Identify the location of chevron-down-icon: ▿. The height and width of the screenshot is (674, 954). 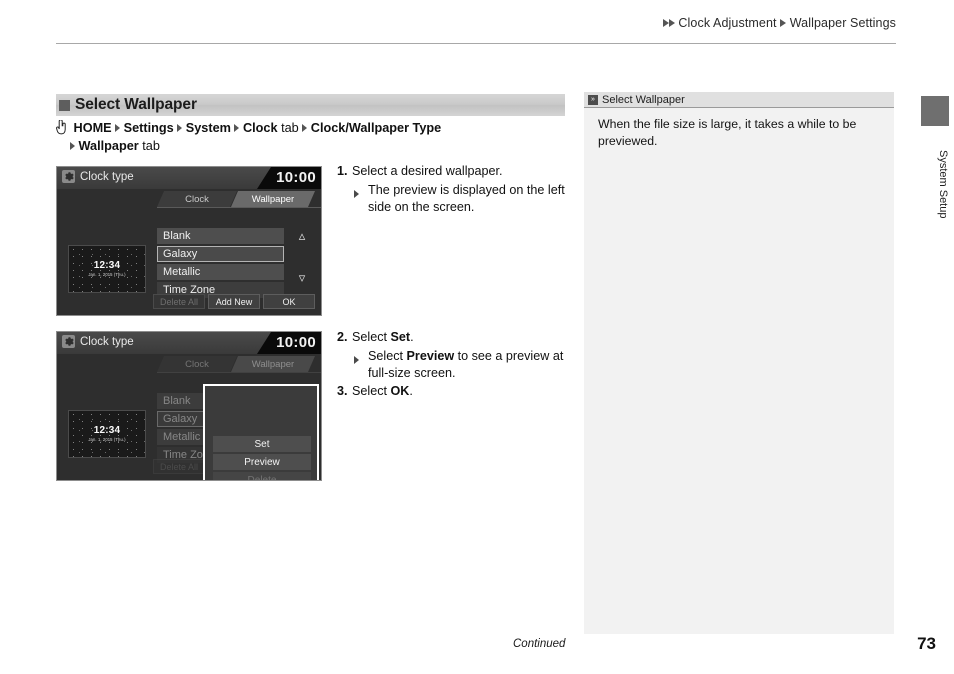
(302, 277).